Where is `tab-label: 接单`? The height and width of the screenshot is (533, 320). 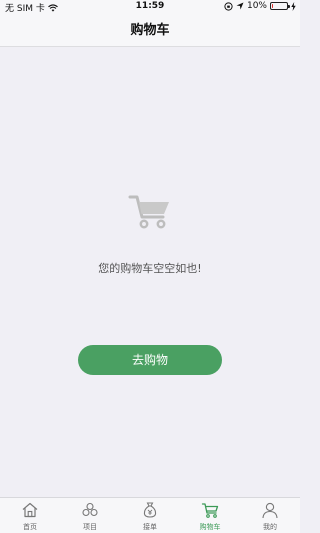
tab-label: 接单 is located at coordinates (150, 527).